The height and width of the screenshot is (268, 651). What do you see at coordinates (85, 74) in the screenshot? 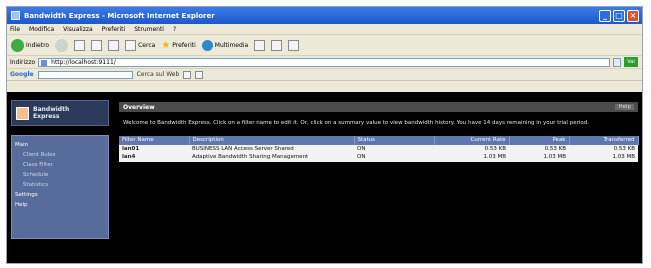
I see `google-search-input` at bounding box center [85, 74].